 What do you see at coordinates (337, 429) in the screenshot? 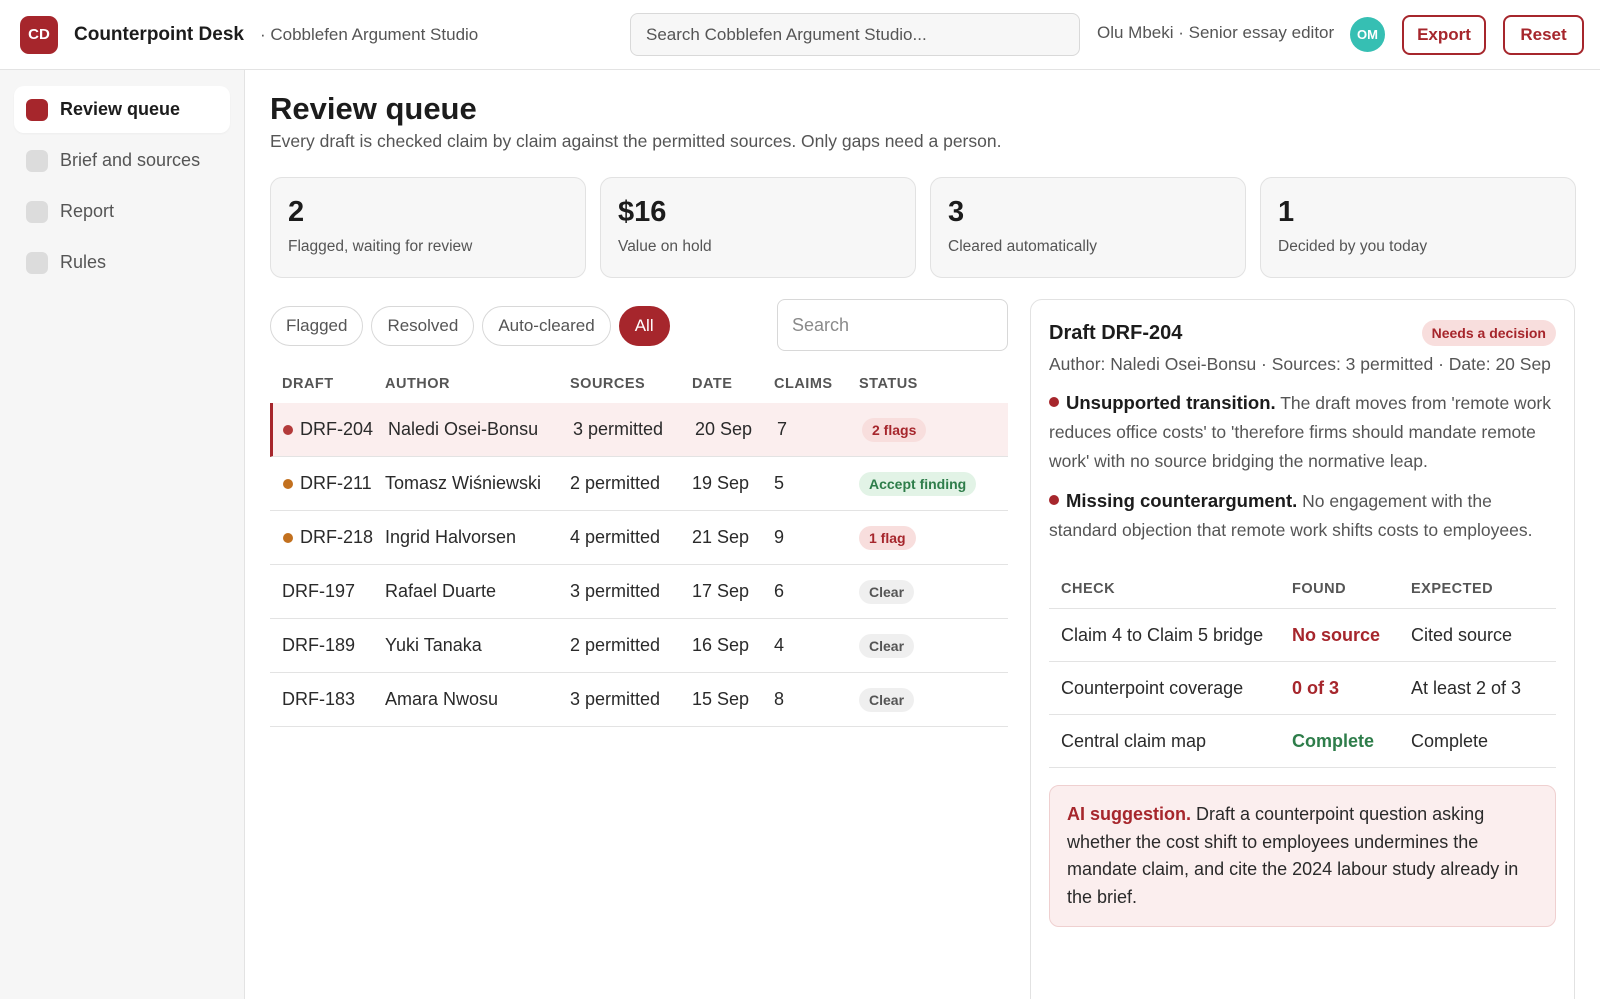
I see `draft-id: DRF-204` at bounding box center [337, 429].